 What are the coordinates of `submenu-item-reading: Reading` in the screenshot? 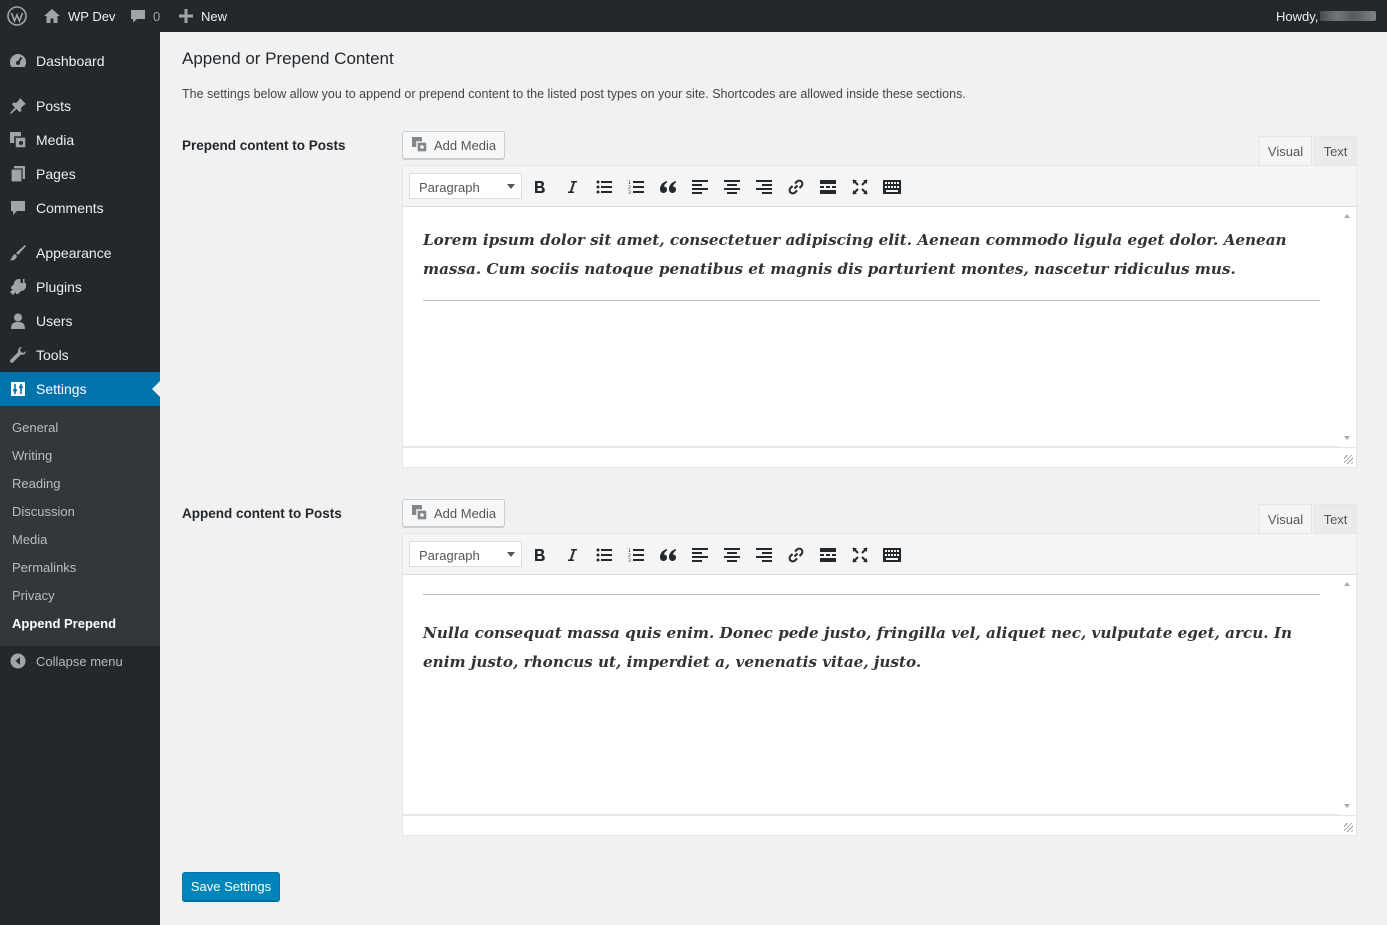 It's located at (36, 483).